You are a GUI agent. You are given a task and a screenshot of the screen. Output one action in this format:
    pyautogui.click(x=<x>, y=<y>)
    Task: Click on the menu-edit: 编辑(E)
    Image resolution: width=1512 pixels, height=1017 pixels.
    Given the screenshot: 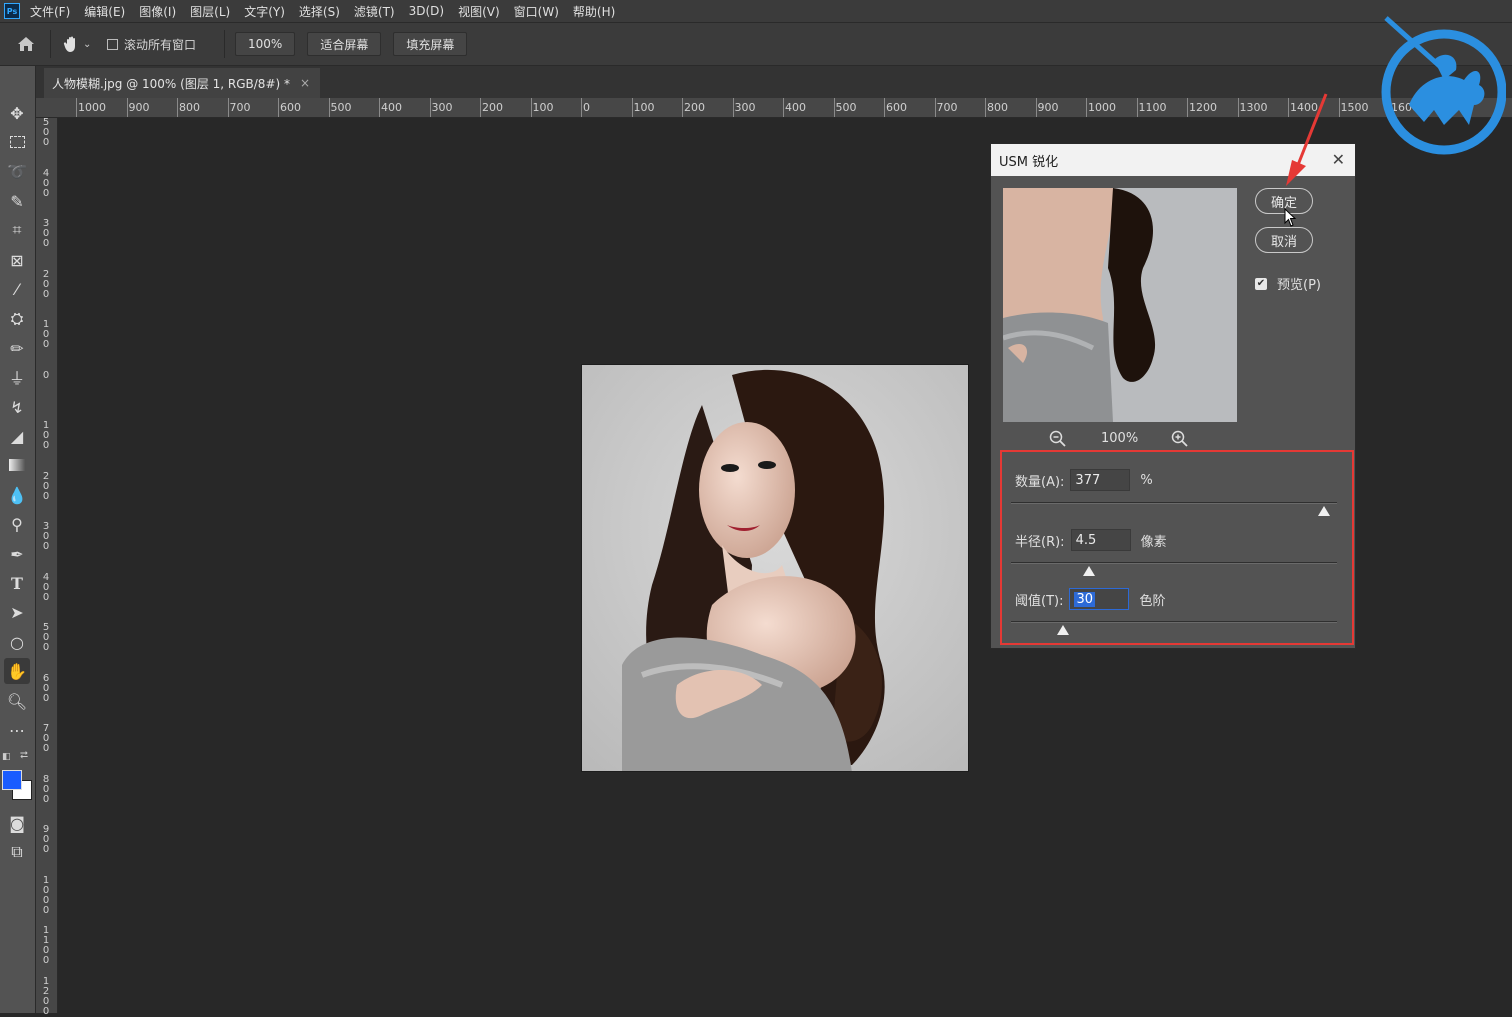 What is the action you would take?
    pyautogui.click(x=104, y=11)
    